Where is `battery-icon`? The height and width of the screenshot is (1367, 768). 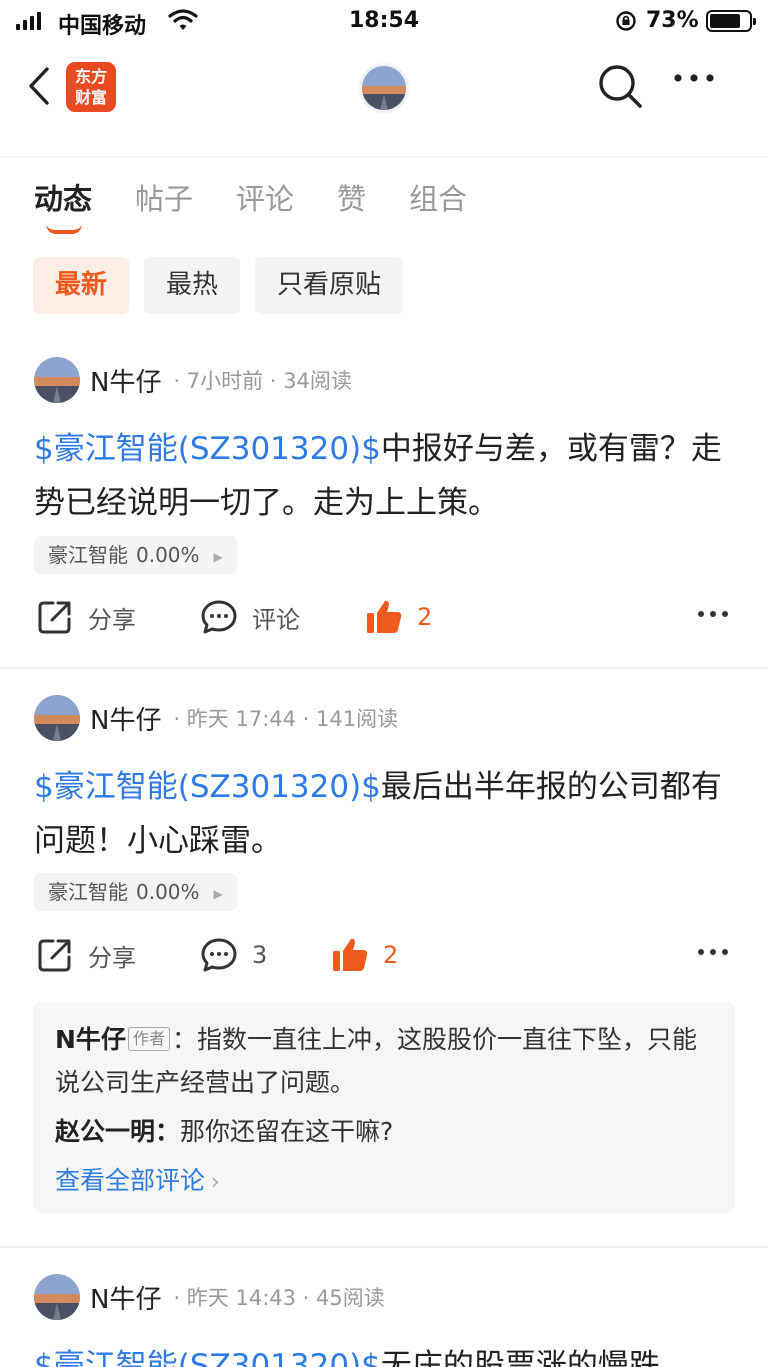 battery-icon is located at coordinates (731, 21).